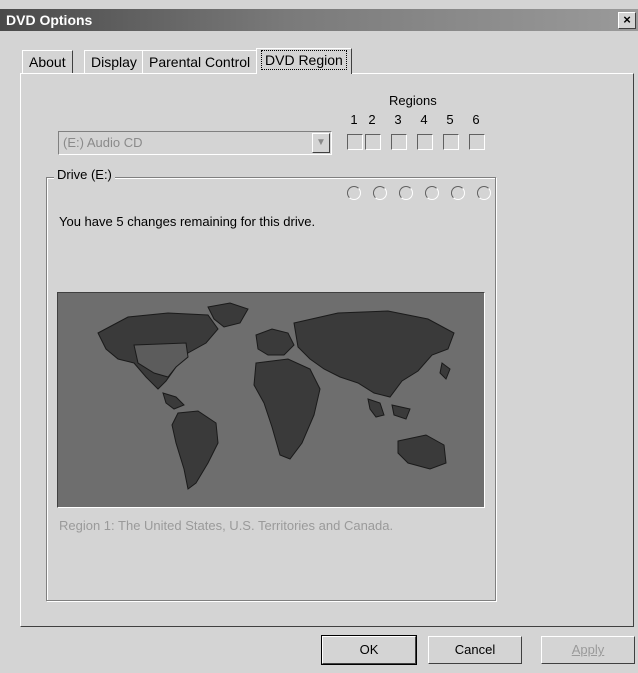  I want to click on ok-button: OK, so click(369, 650).